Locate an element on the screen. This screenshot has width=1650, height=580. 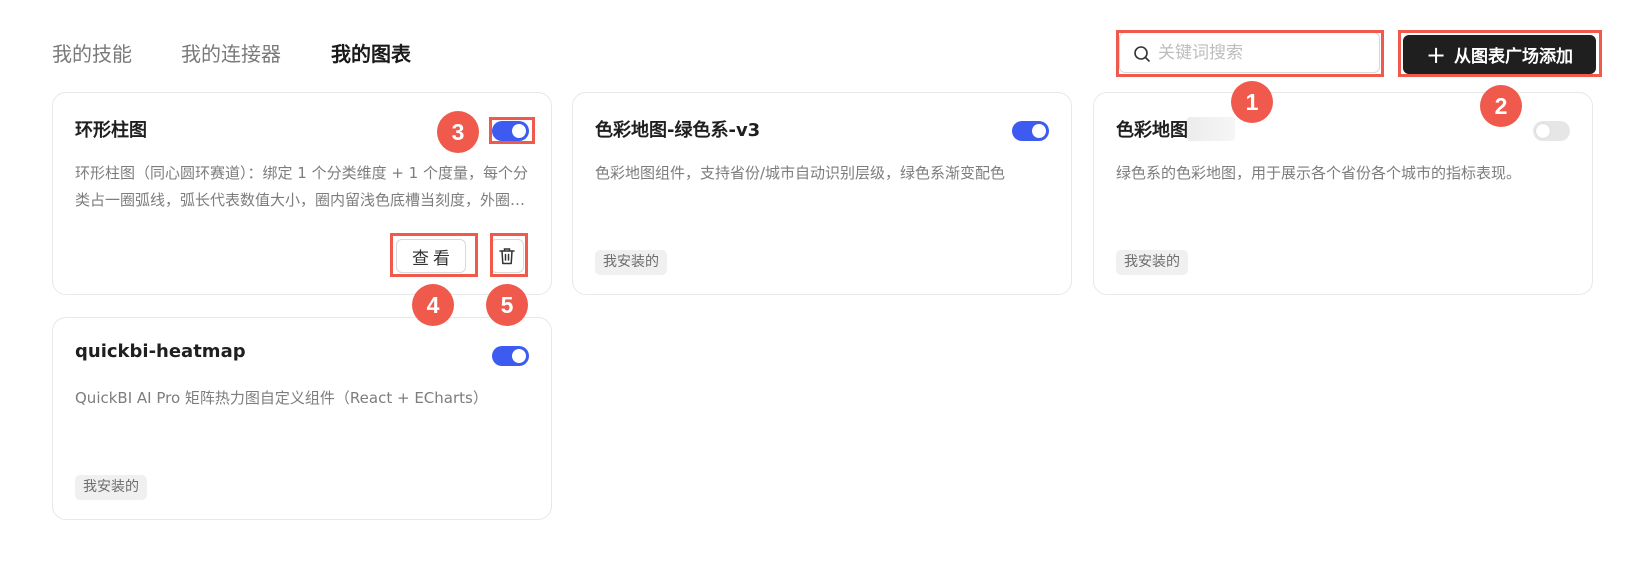
redacted-region is located at coordinates (1211, 129).